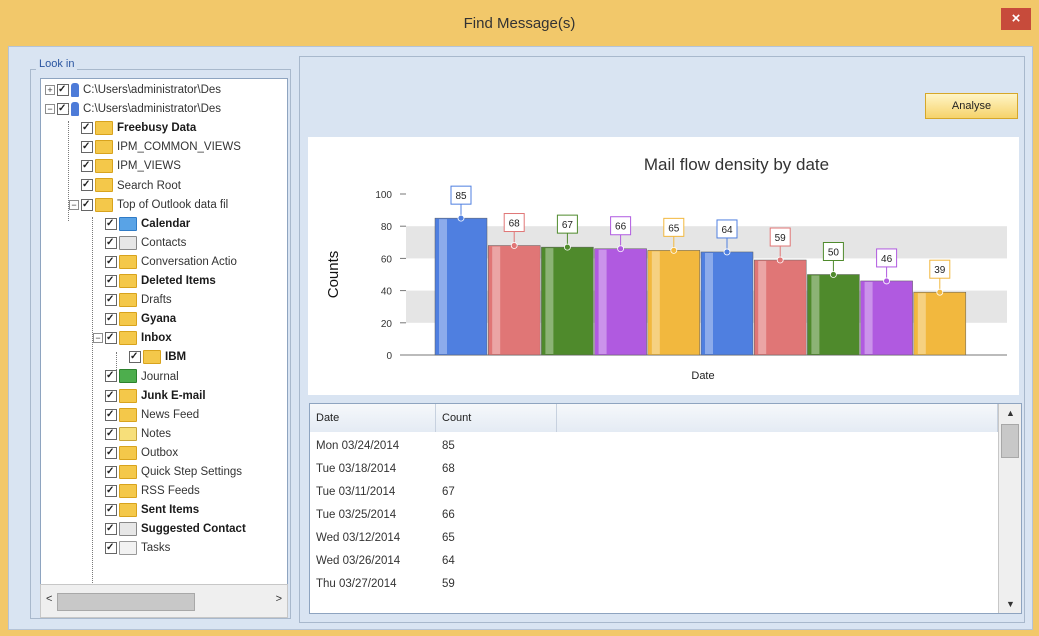  Describe the element at coordinates (373, 418) in the screenshot. I see `column-header-date: Date` at that location.